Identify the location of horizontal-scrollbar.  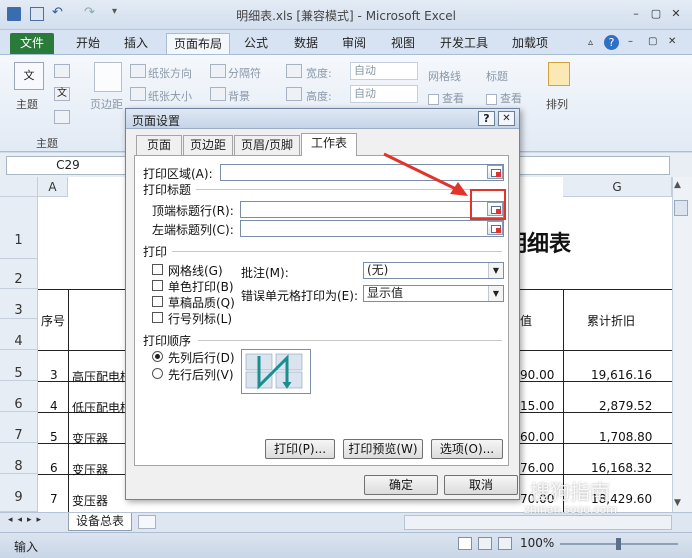
(538, 522).